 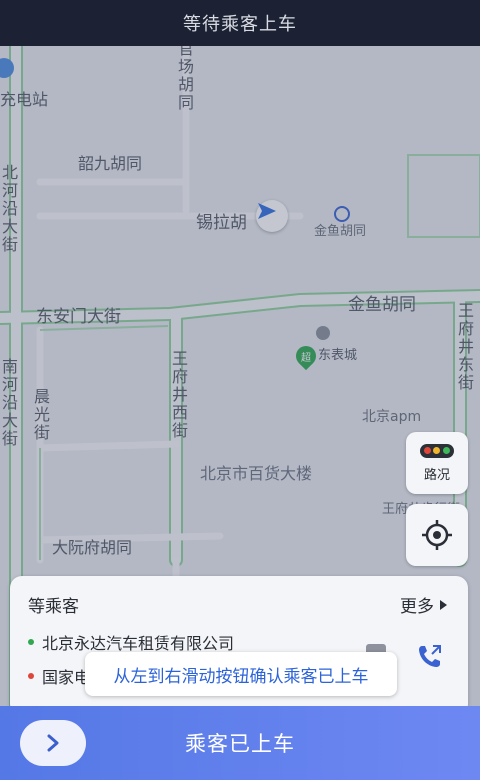 I want to click on crosshair-icon, so click(x=437, y=535).